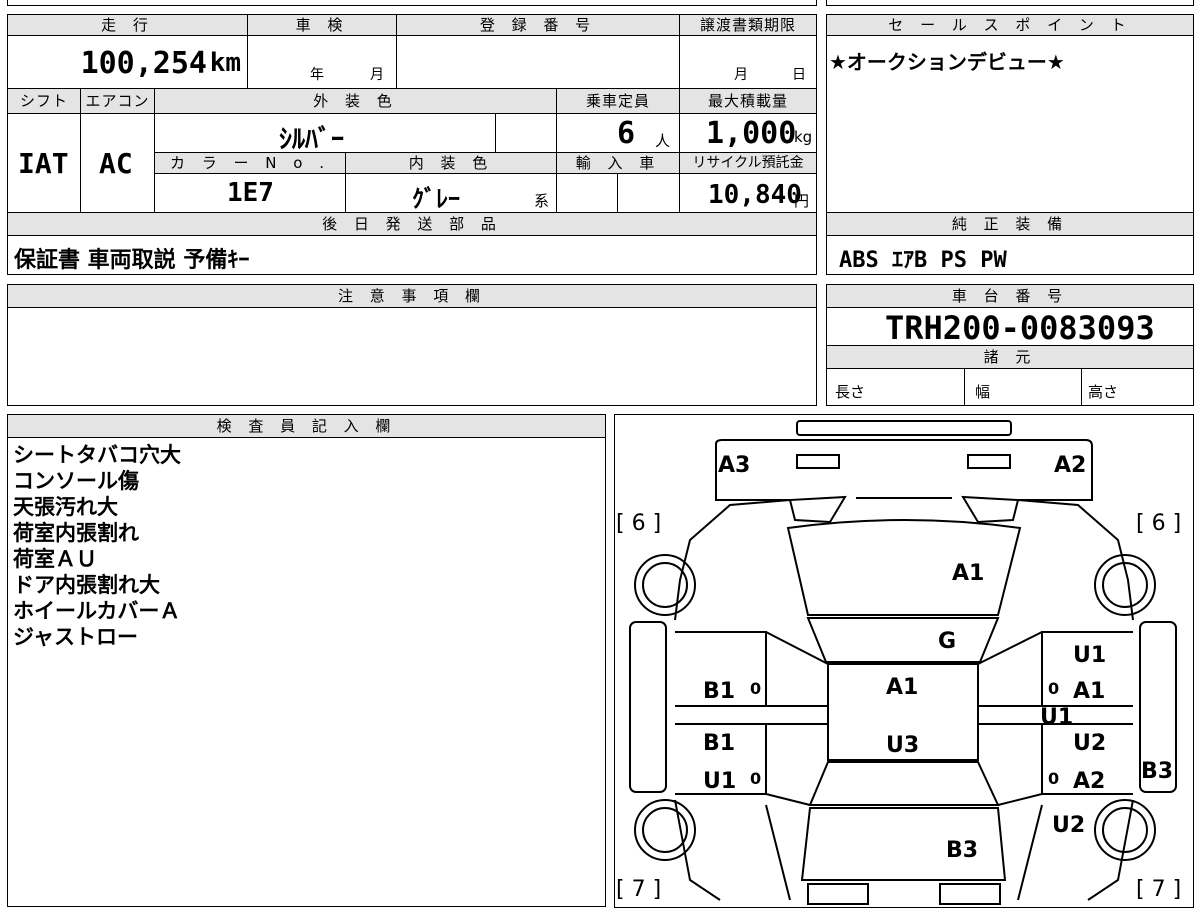  I want to click on exterior-color-extra-cell, so click(526, 133).